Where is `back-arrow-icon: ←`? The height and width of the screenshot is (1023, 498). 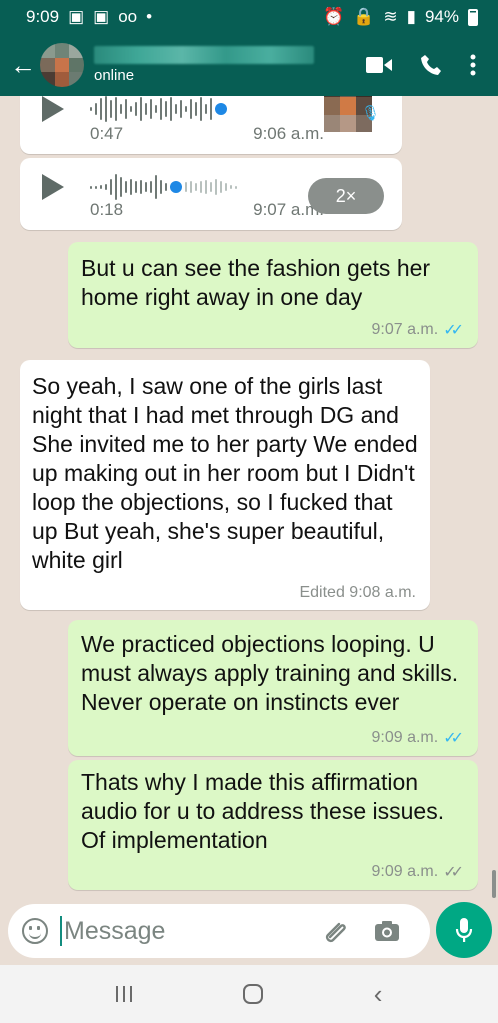 back-arrow-icon: ← is located at coordinates (20, 65).